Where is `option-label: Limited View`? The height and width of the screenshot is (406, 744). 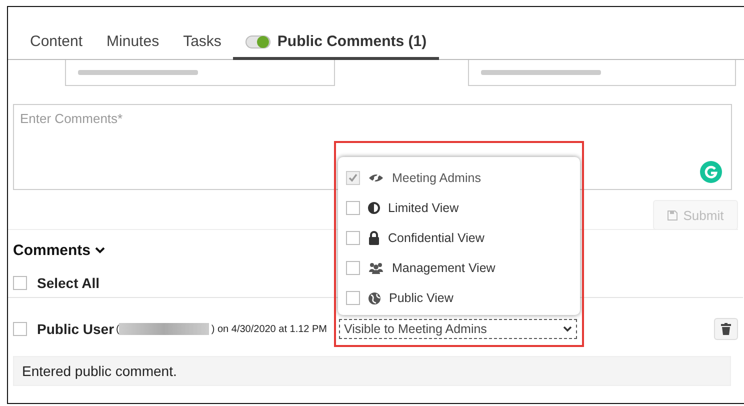 option-label: Limited View is located at coordinates (423, 208).